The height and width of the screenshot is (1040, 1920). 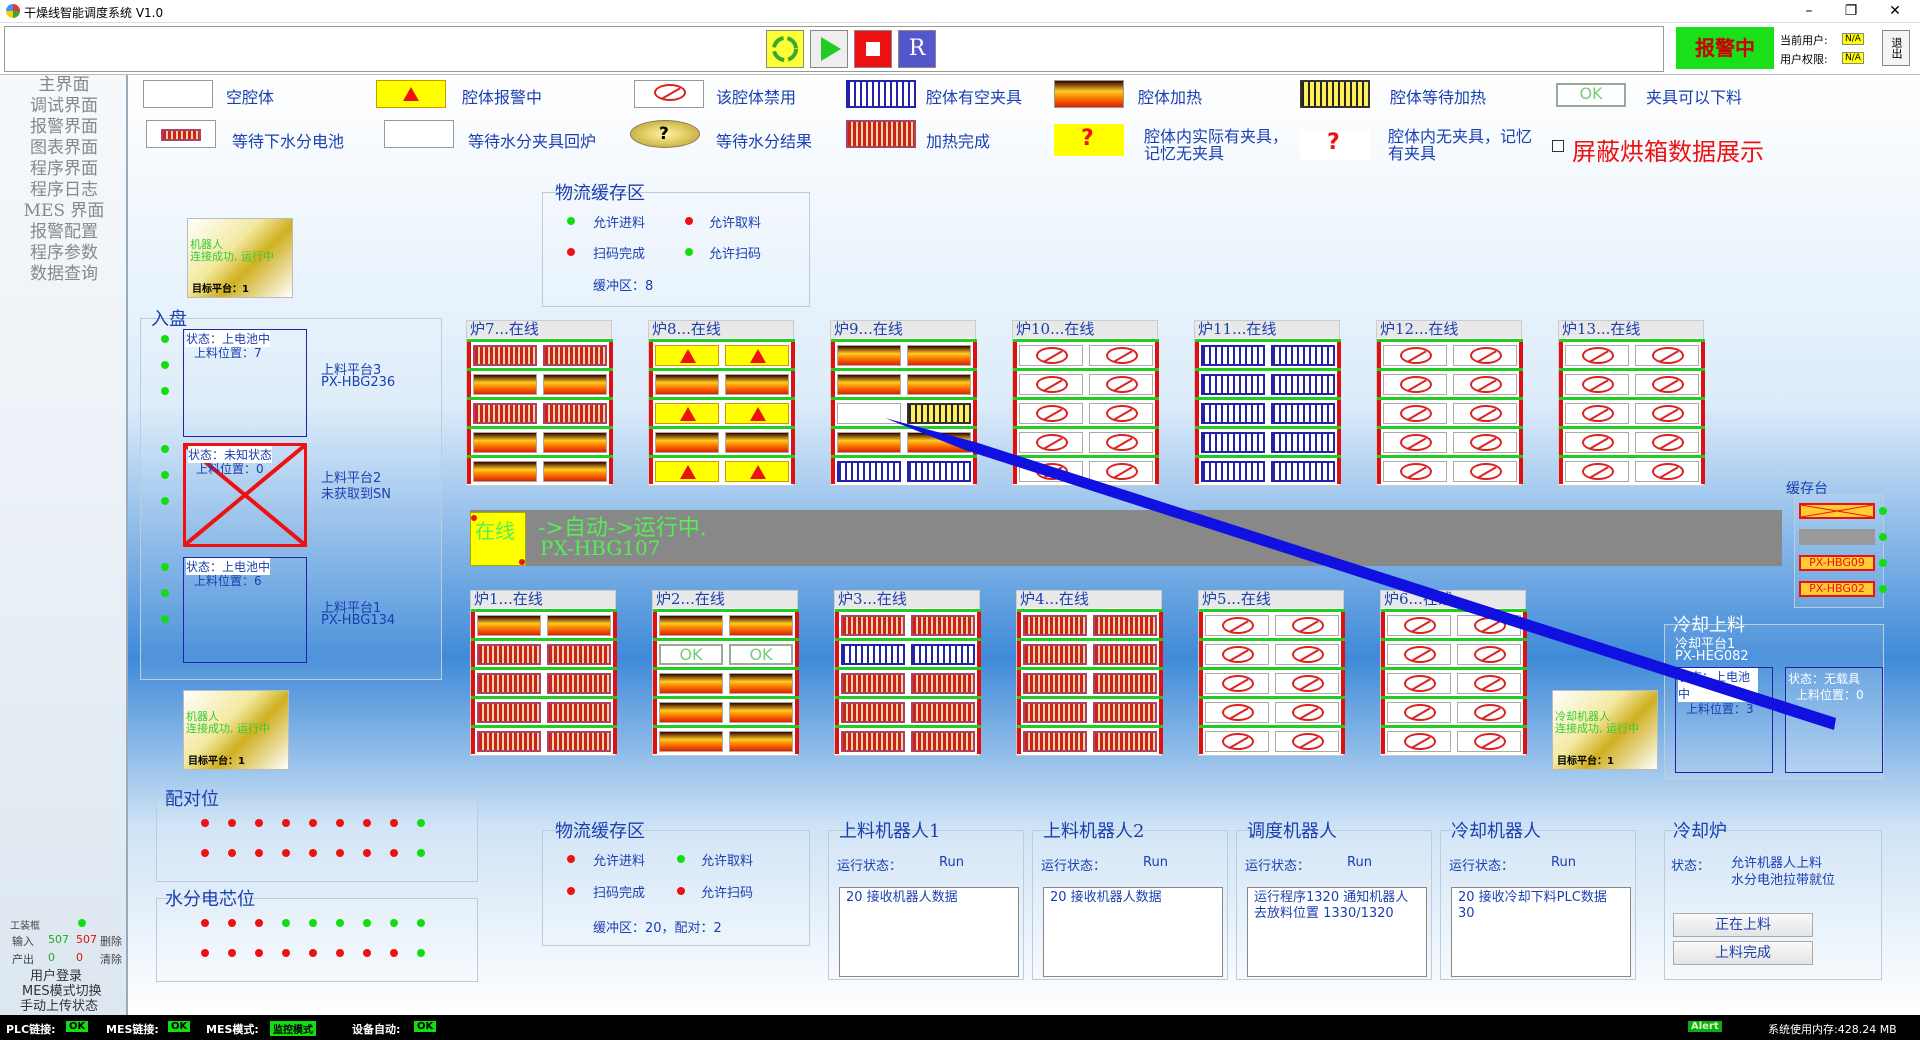 I want to click on nav-program: 程序界面, so click(x=64, y=169).